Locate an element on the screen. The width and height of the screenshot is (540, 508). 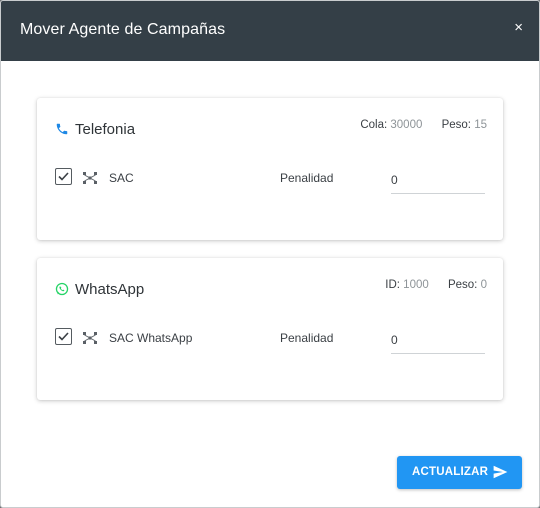
phone-icon is located at coordinates (62, 129).